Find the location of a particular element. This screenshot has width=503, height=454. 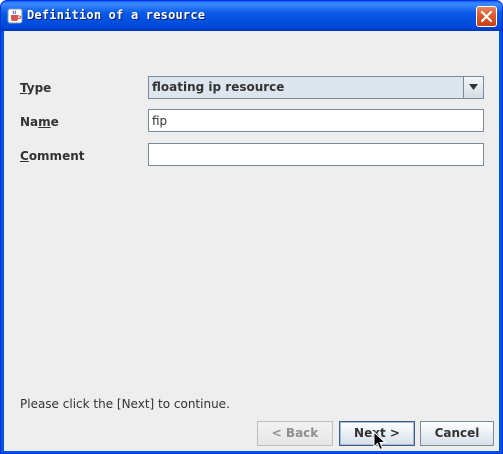

back-button: < Back is located at coordinates (295, 433).